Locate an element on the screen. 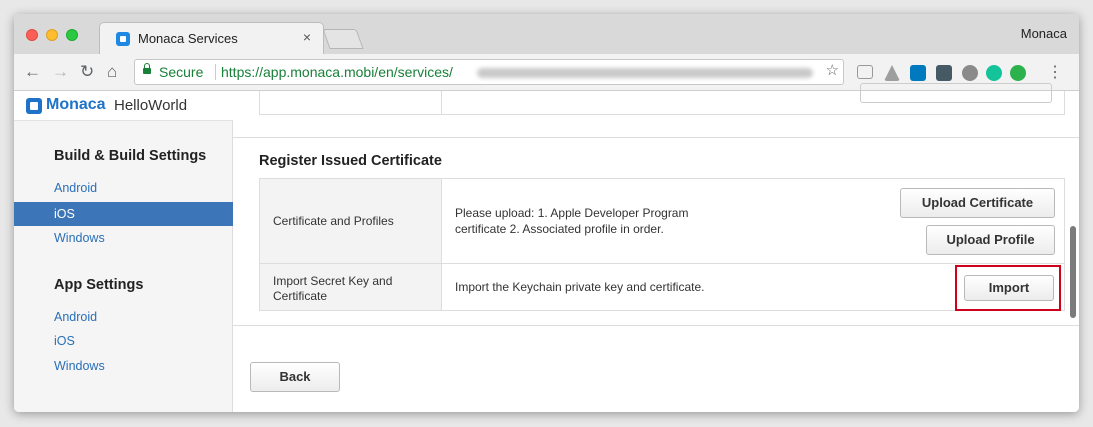 This screenshot has height=427, width=1093. scroll-thumb is located at coordinates (1073, 272).